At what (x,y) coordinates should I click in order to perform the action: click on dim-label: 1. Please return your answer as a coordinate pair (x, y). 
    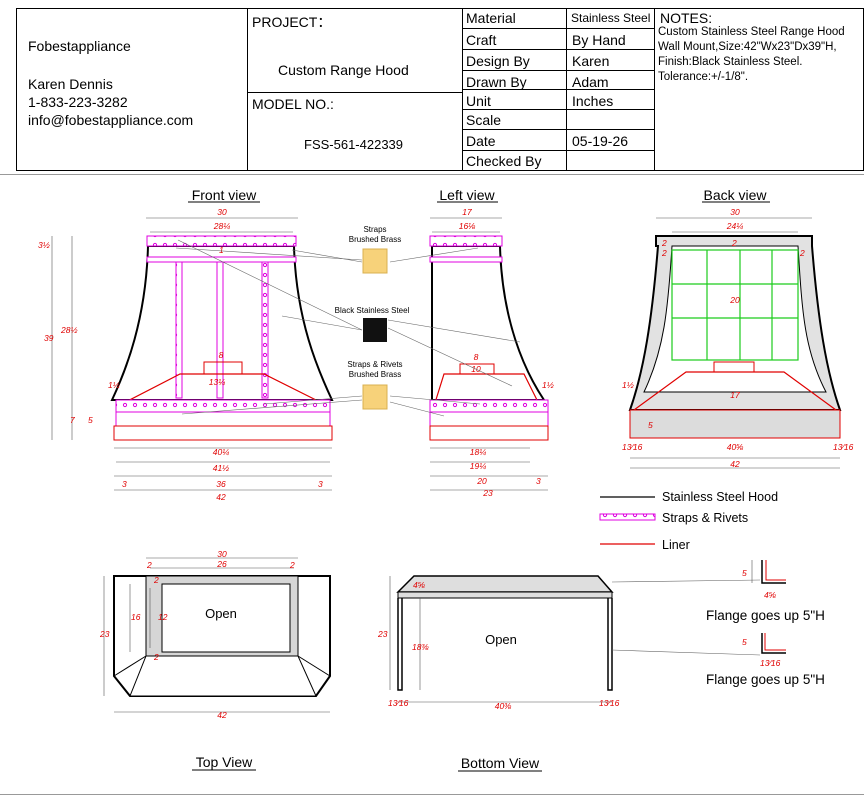
    Looking at the image, I should click on (221, 250).